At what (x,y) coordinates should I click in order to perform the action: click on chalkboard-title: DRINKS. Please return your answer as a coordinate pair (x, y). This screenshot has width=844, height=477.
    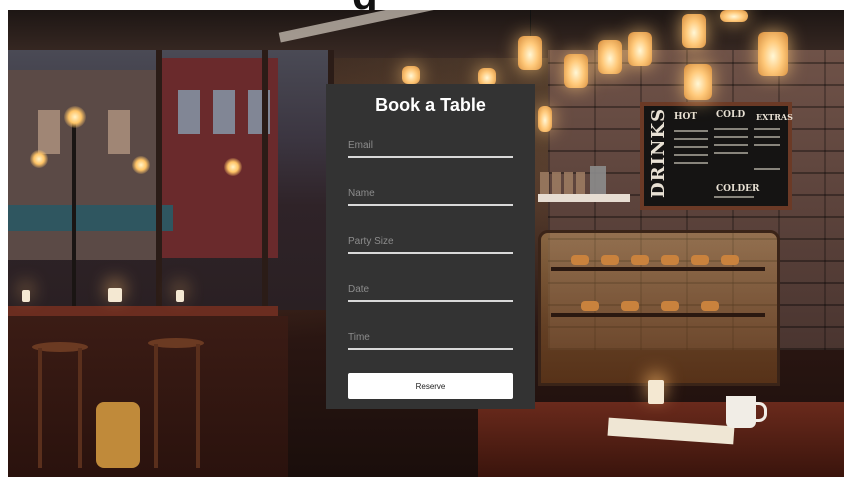
    Looking at the image, I should click on (658, 152).